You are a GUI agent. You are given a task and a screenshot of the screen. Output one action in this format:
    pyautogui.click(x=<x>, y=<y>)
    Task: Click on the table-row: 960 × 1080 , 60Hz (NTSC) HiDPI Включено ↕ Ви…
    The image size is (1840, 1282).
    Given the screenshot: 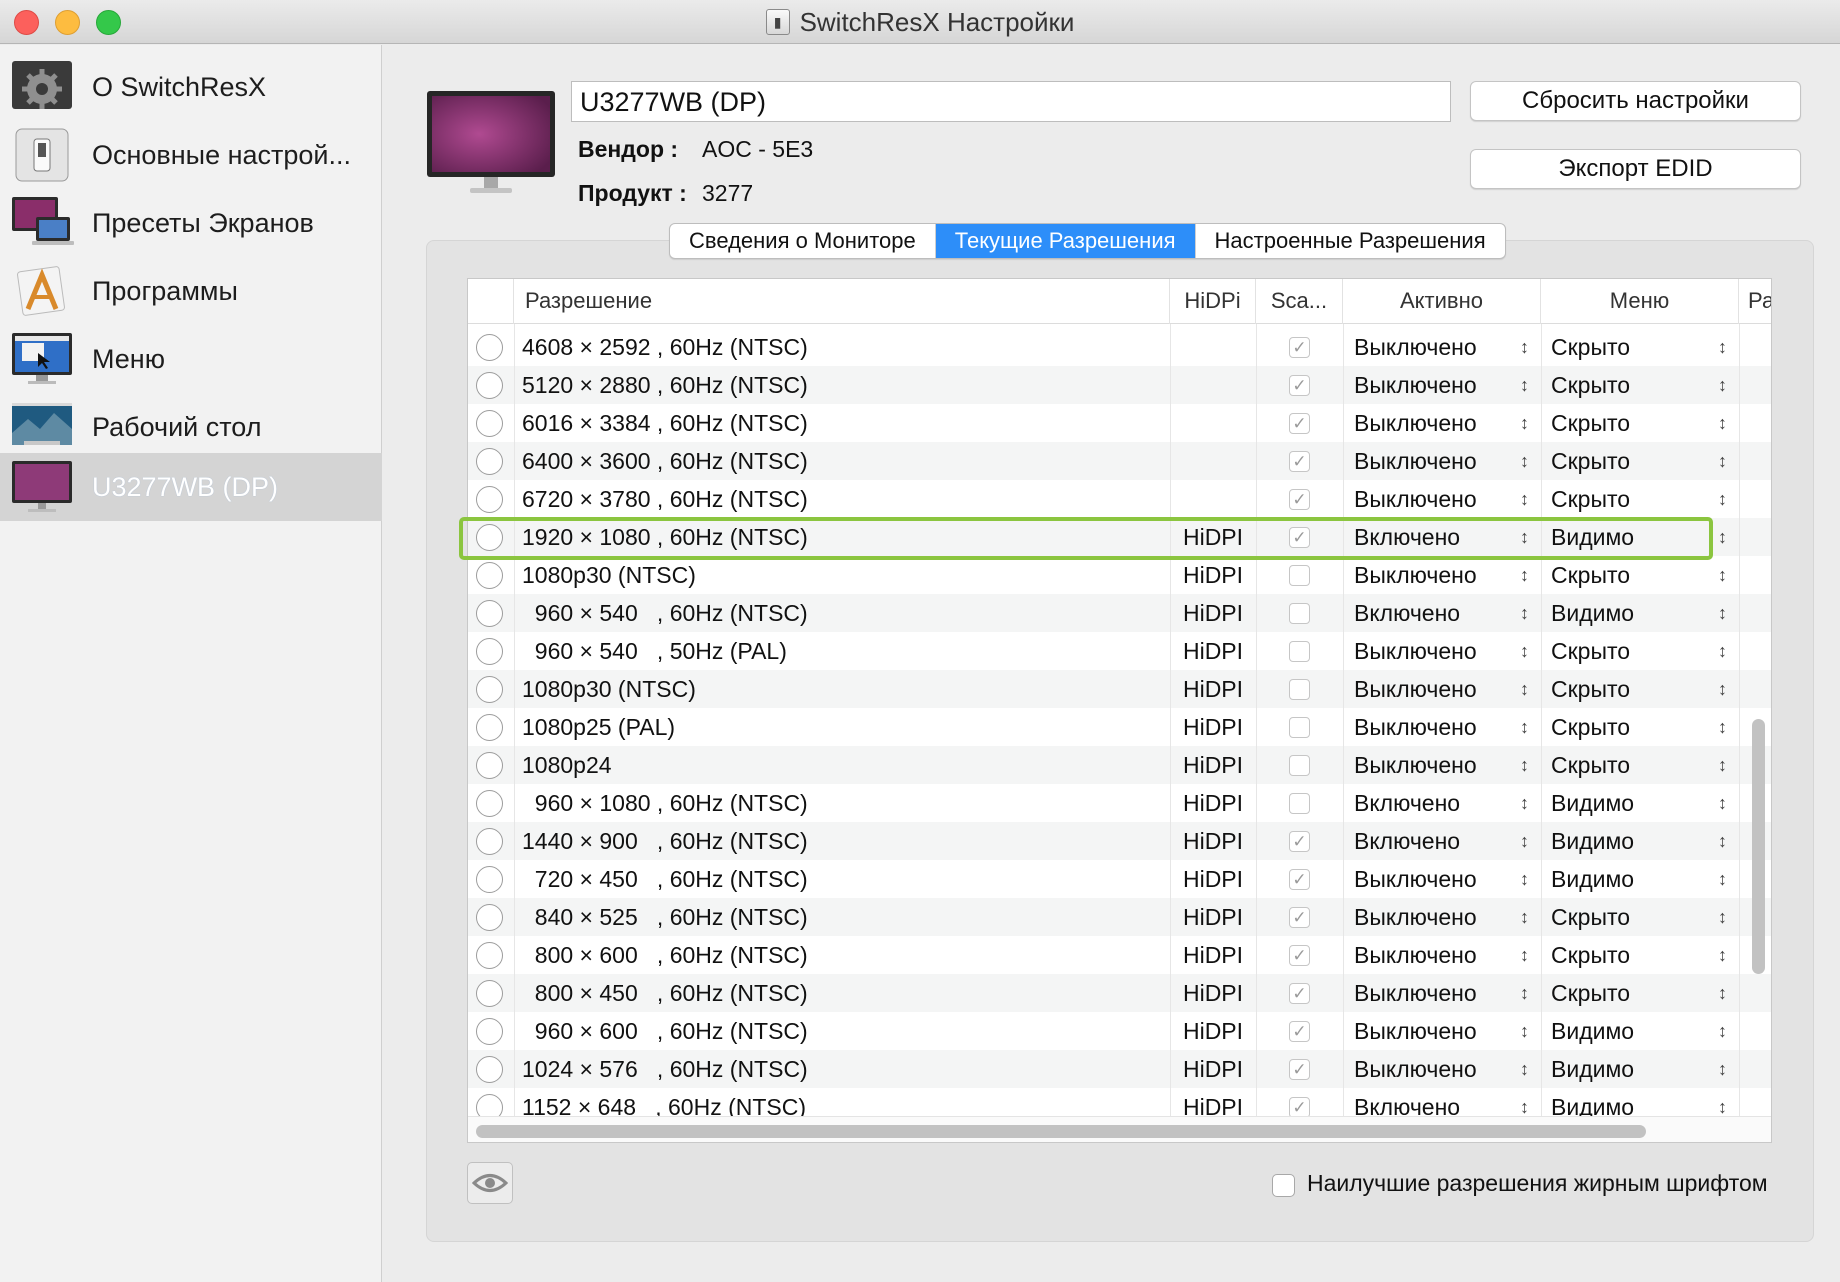 What is the action you would take?
    pyautogui.click(x=1119, y=803)
    